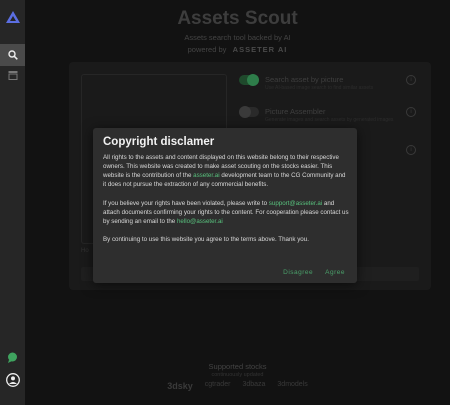  Describe the element at coordinates (292, 386) in the screenshot. I see `stock-logo-3dmodels: 3dmodels` at that location.